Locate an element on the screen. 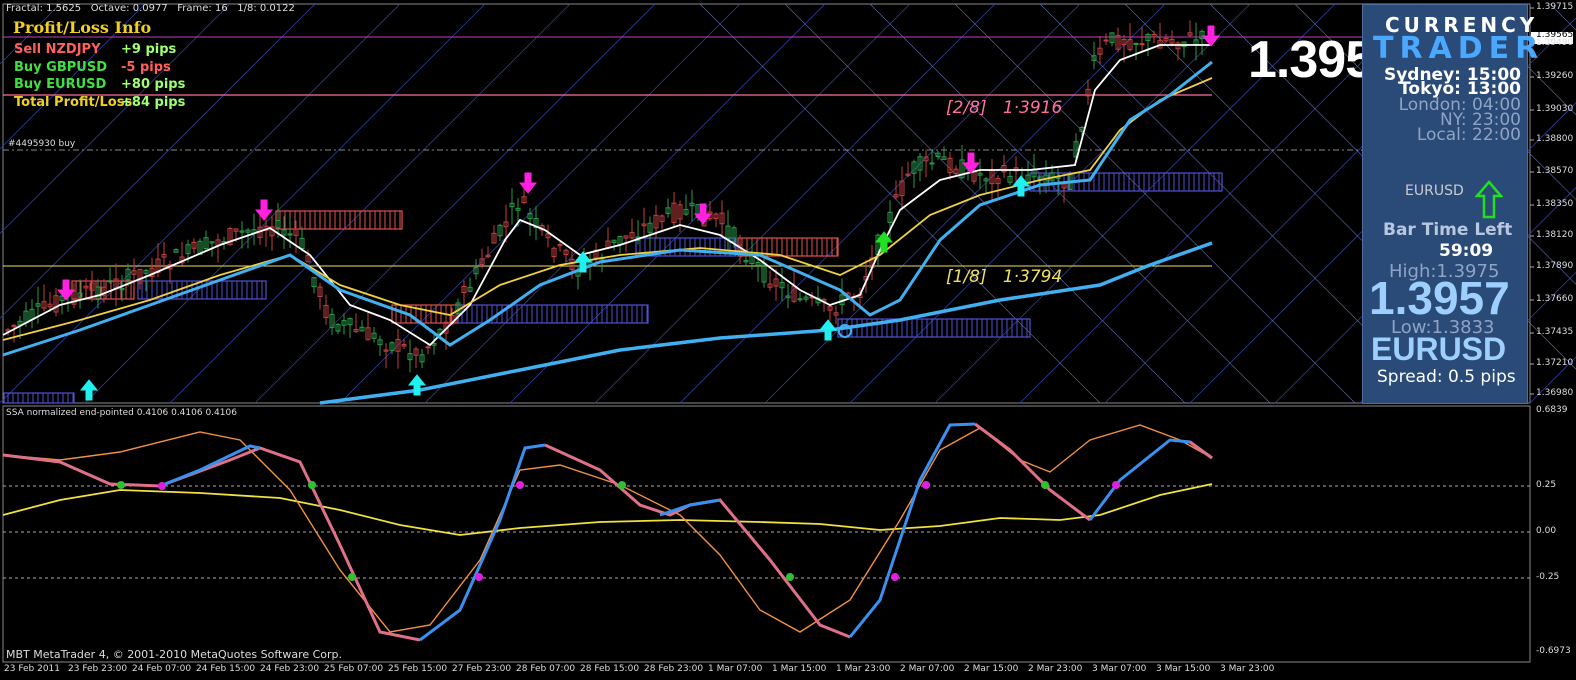 This screenshot has height=680, width=1576. time-tick-label: 3 Mar 07:00 is located at coordinates (1119, 669).